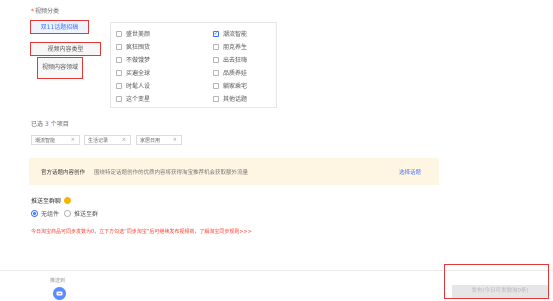 The width and height of the screenshot is (553, 301). Describe the element at coordinates (235, 34) in the screenshot. I see `checkbox-label: 潮流智能` at that location.